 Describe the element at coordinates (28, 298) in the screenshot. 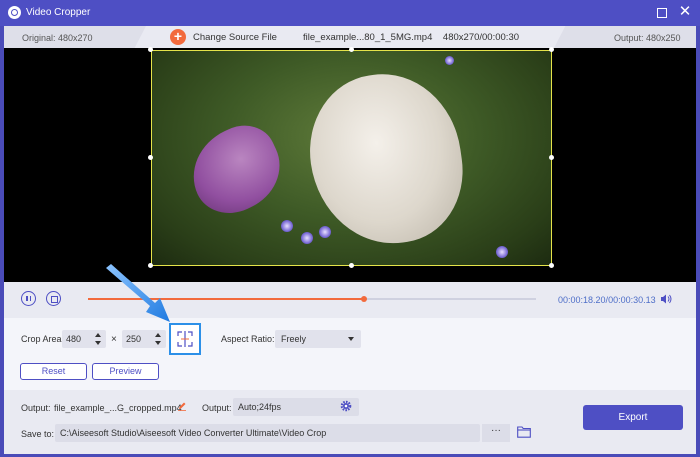

I see `pause-icon` at that location.